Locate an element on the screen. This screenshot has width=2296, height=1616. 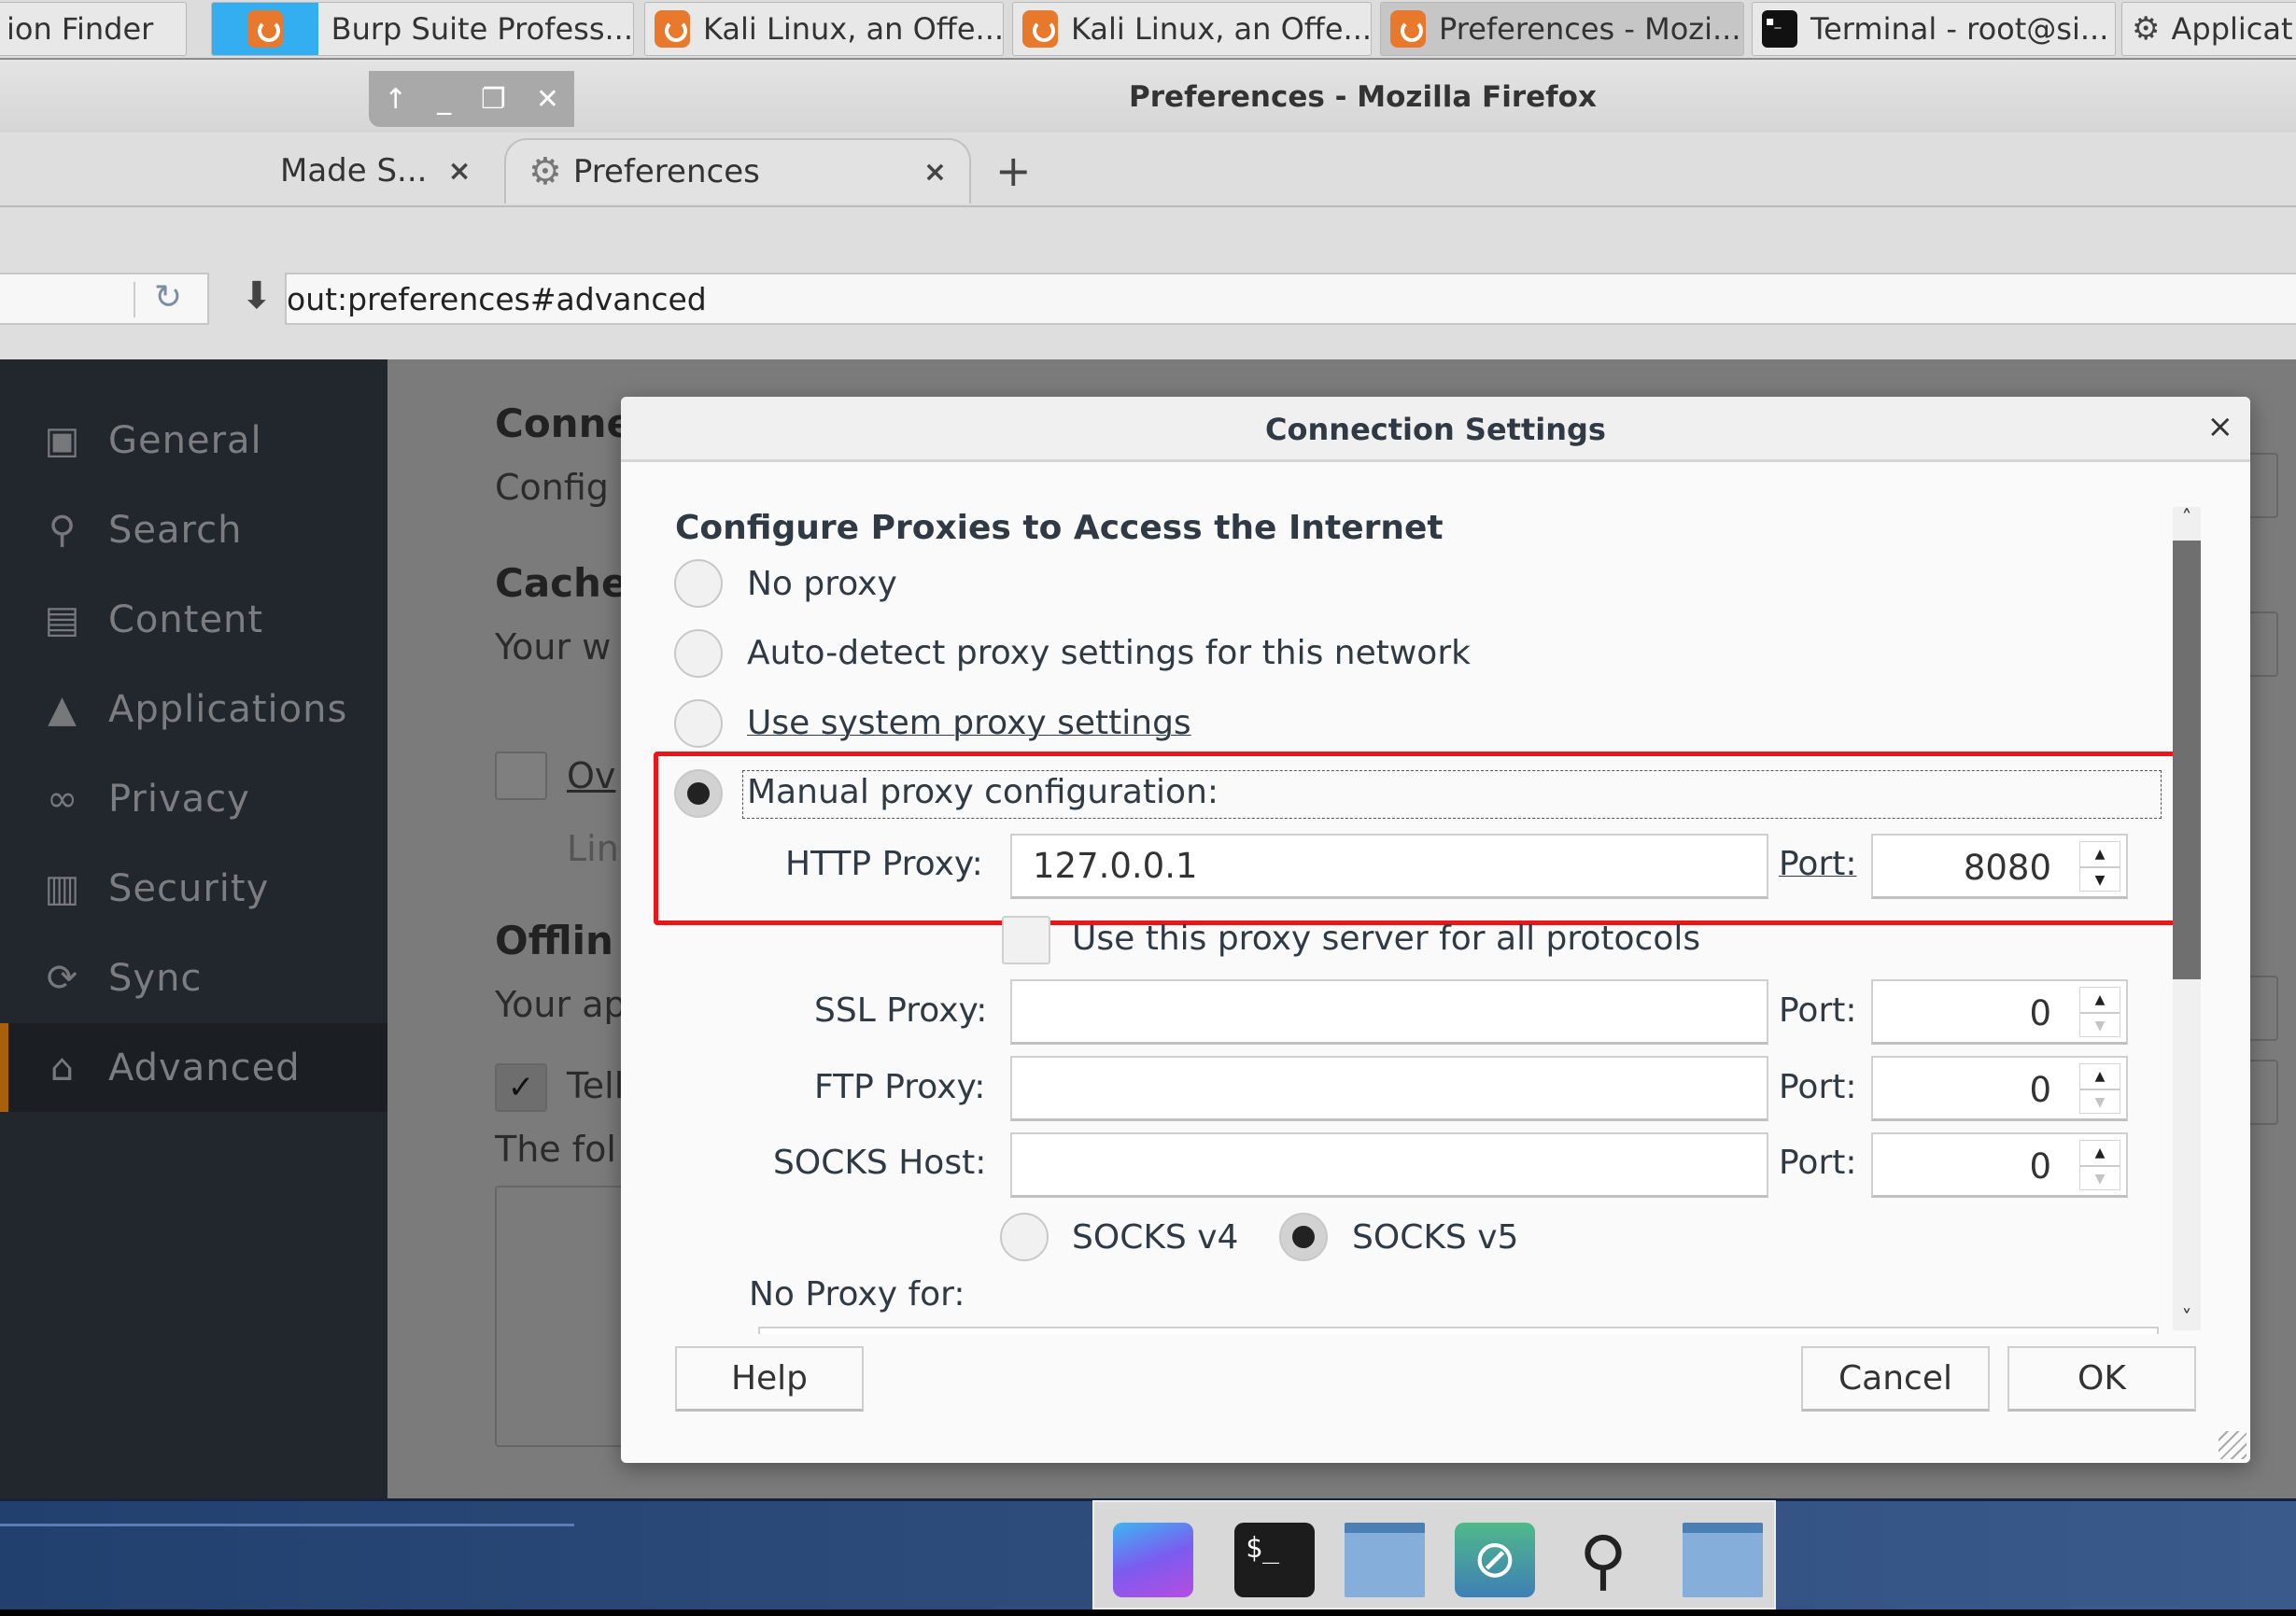
help-button: Help is located at coordinates (770, 1379).